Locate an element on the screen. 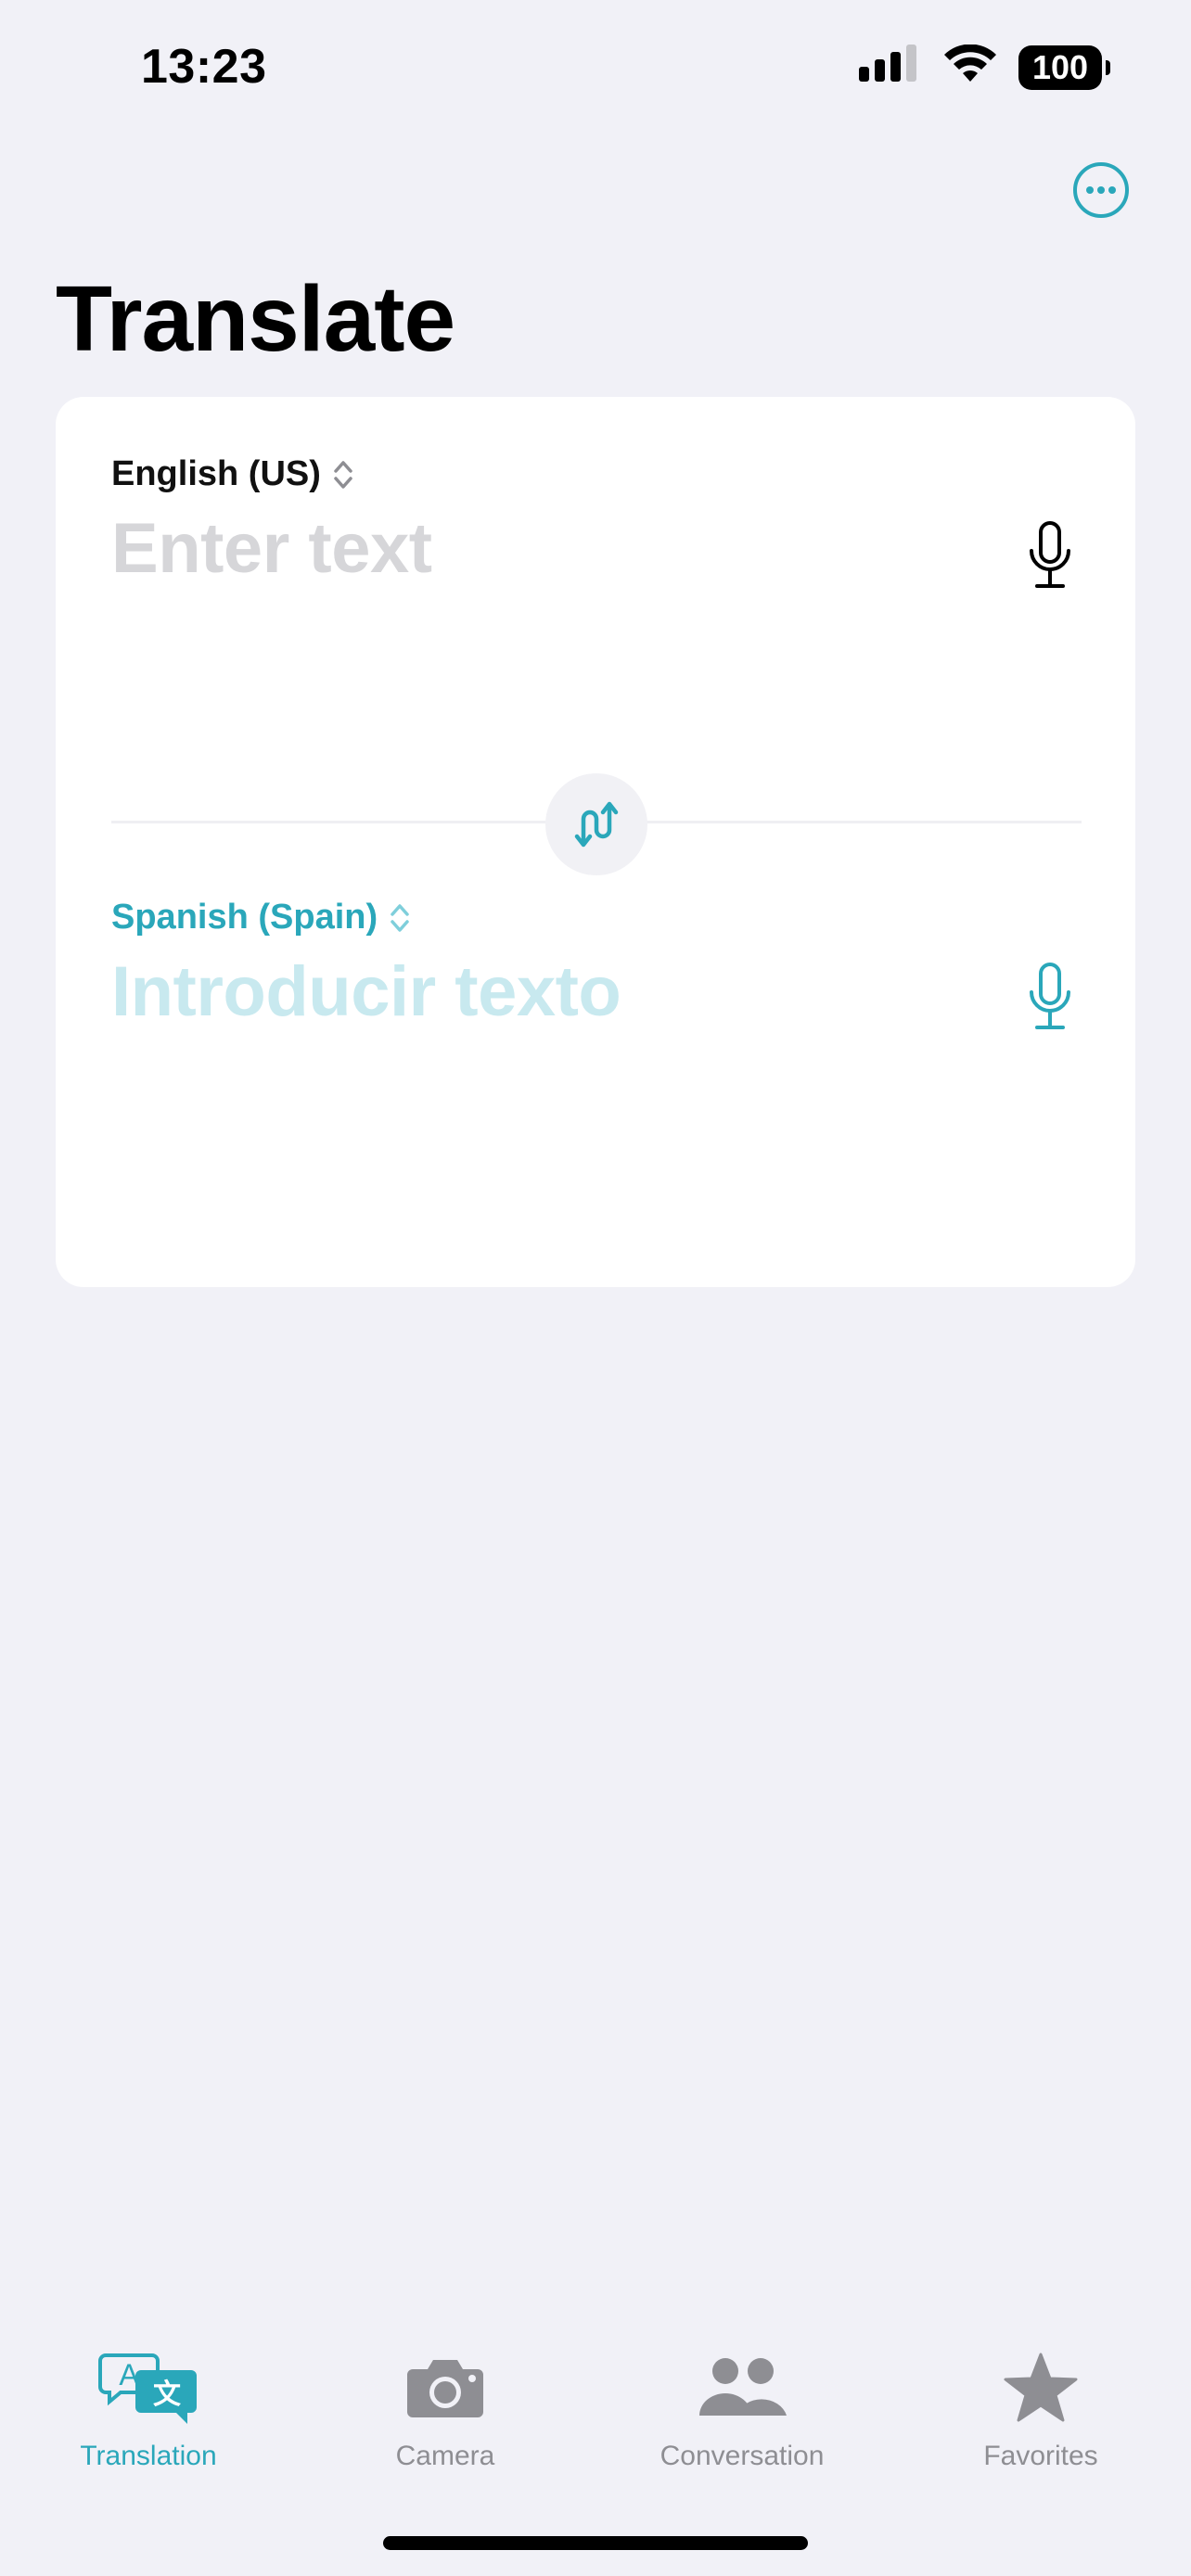 The height and width of the screenshot is (2576, 1191). target-language-selector: Spanish (Spain) is located at coordinates (261, 917).